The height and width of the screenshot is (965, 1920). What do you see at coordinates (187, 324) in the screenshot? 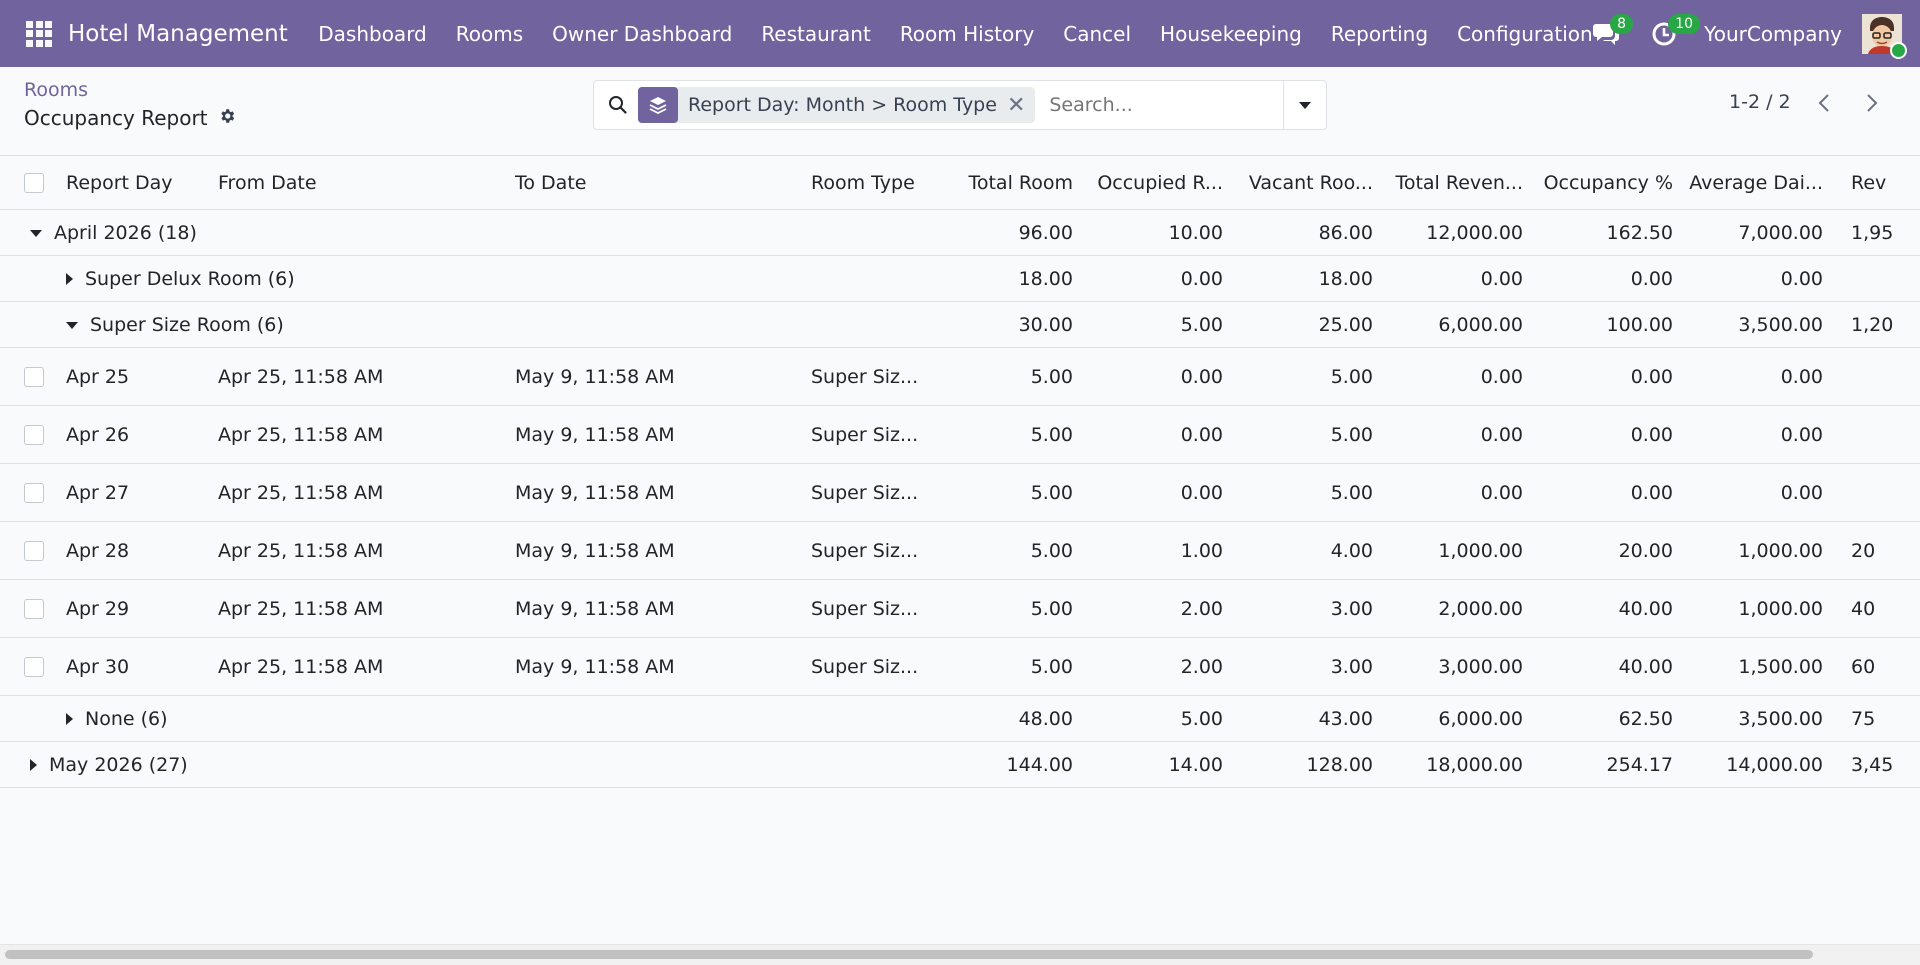
I see `group-label: Super Size Room (6)` at bounding box center [187, 324].